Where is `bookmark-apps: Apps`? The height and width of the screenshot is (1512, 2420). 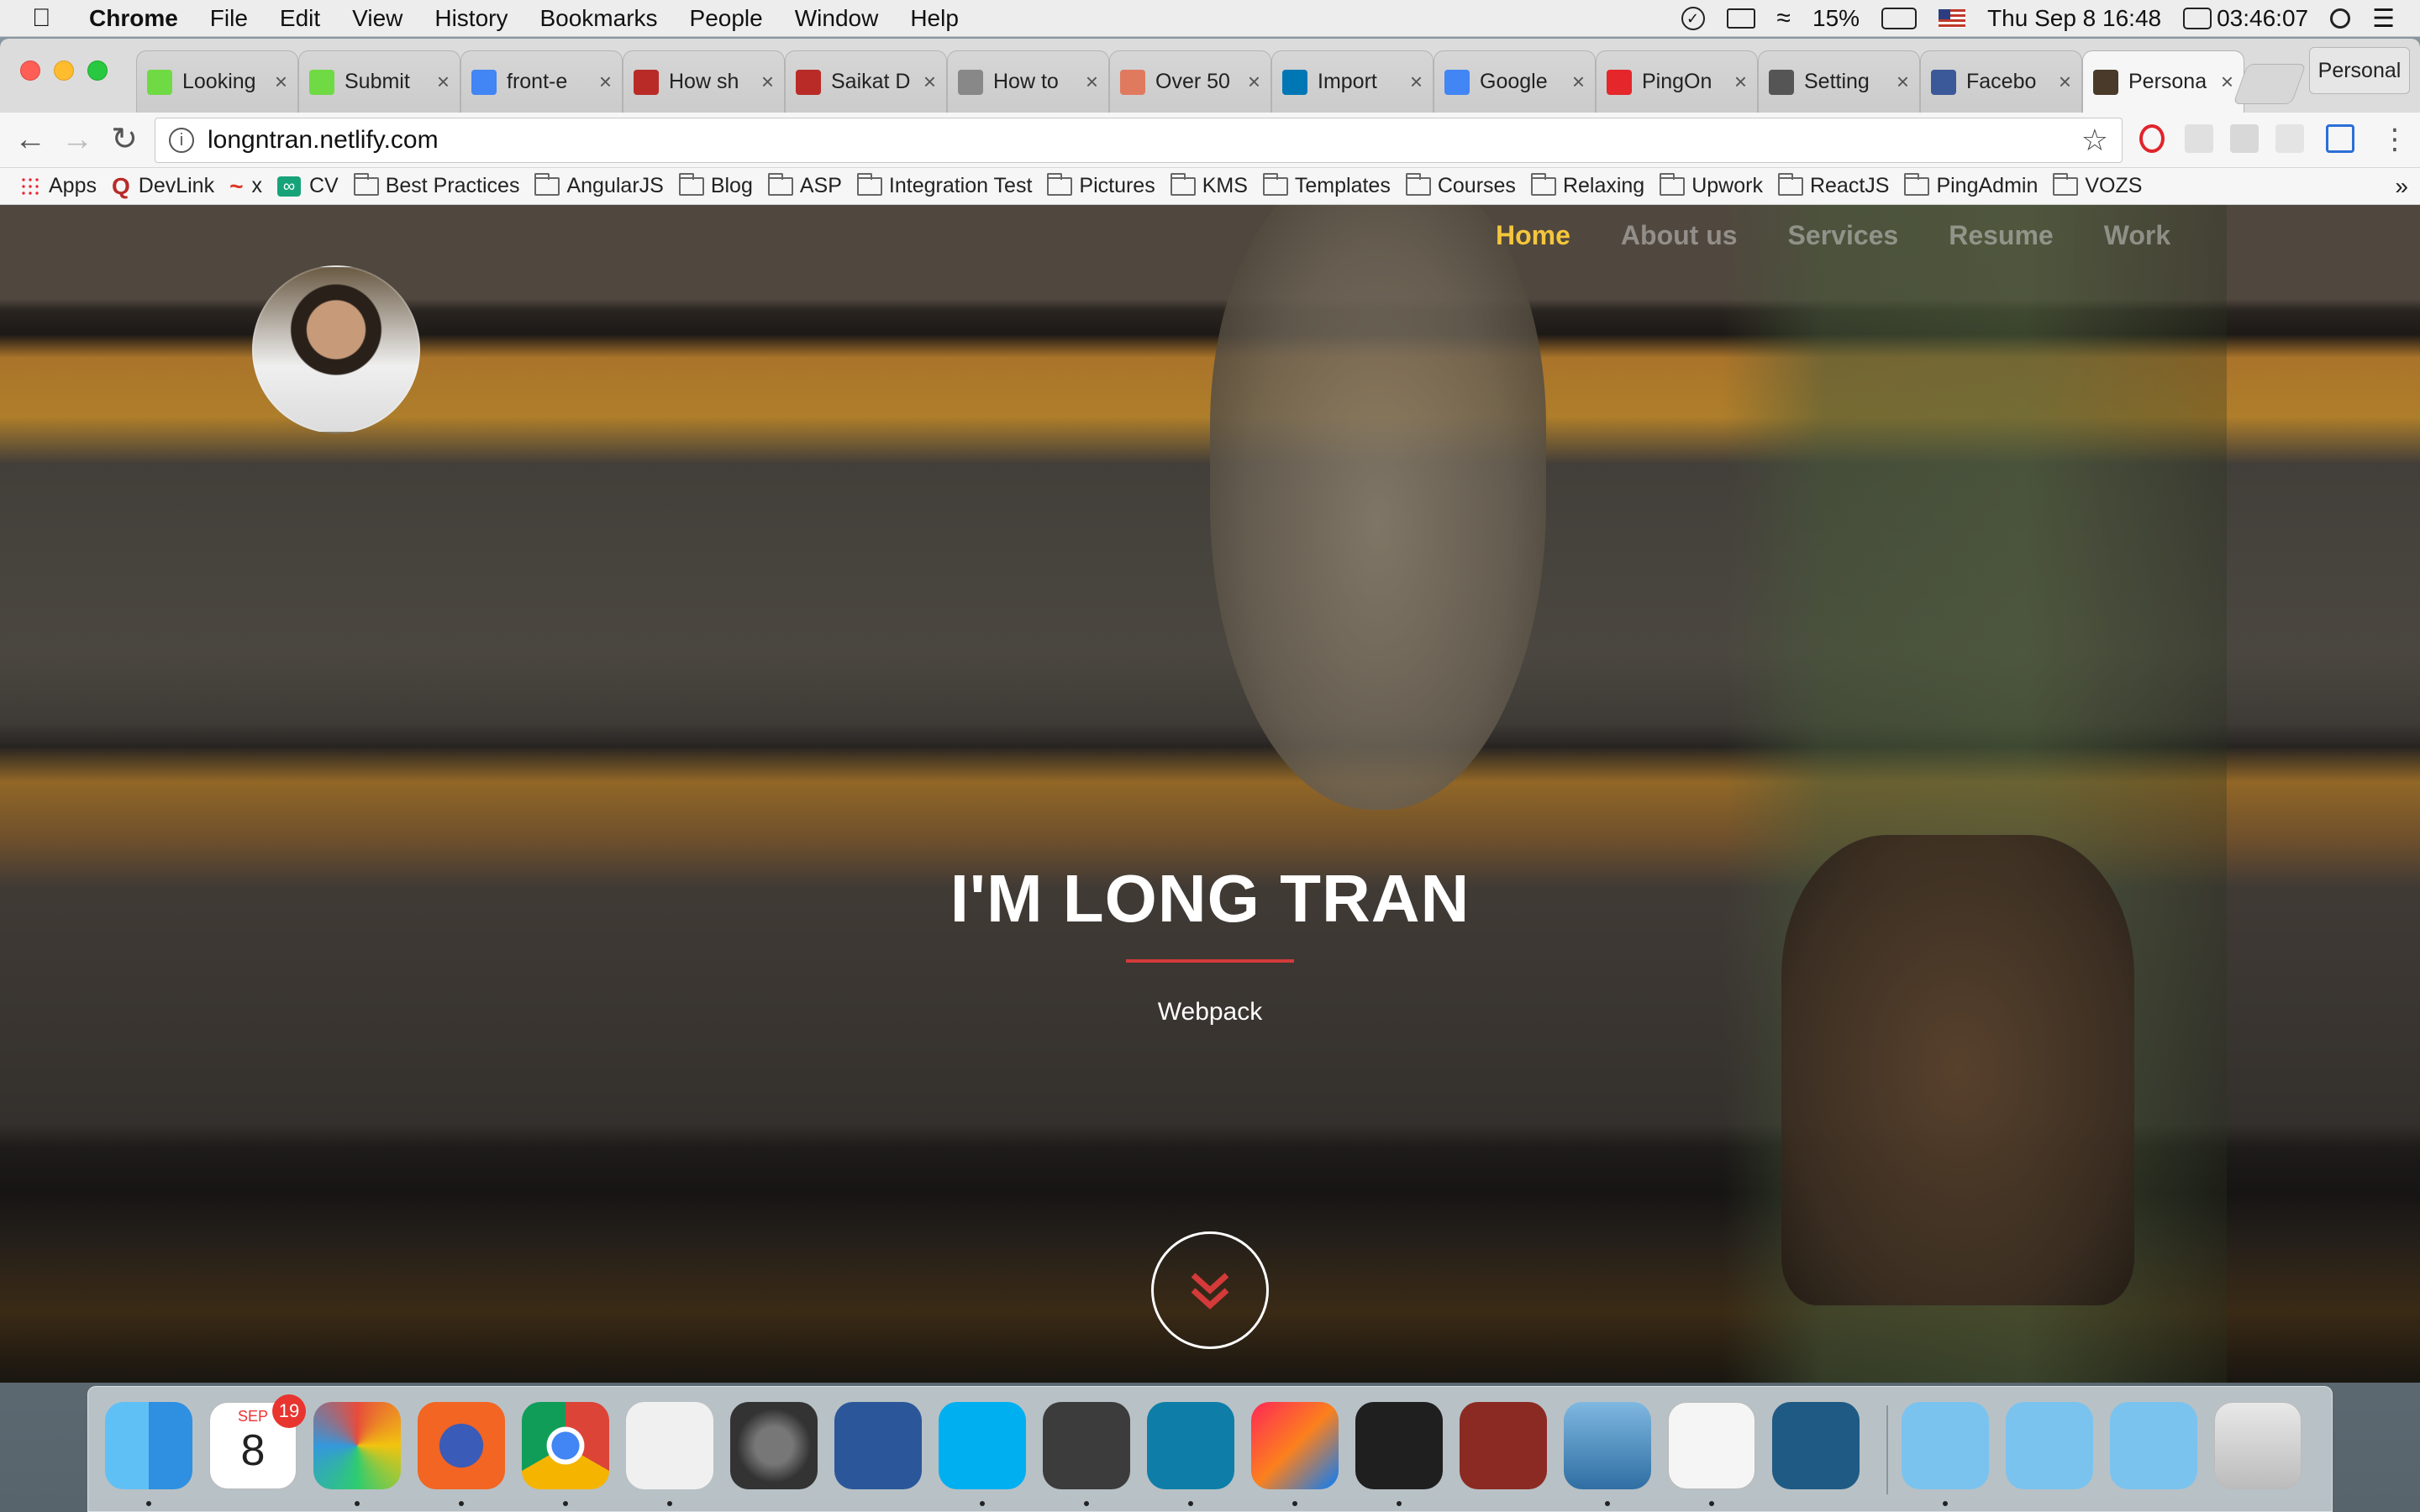
bookmark-apps: Apps is located at coordinates (58, 186).